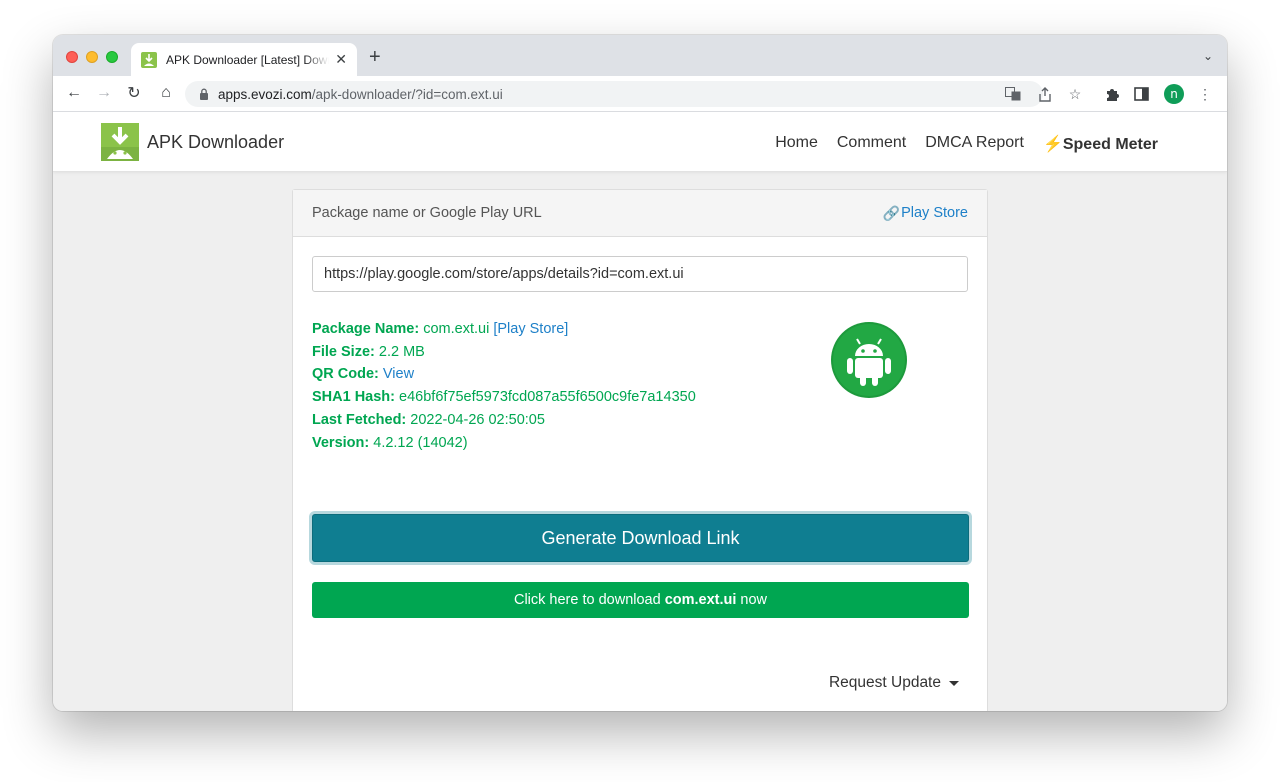 The height and width of the screenshot is (782, 1280). I want to click on nav-link-speed-meter: ⚡Speed Meter, so click(1100, 144).